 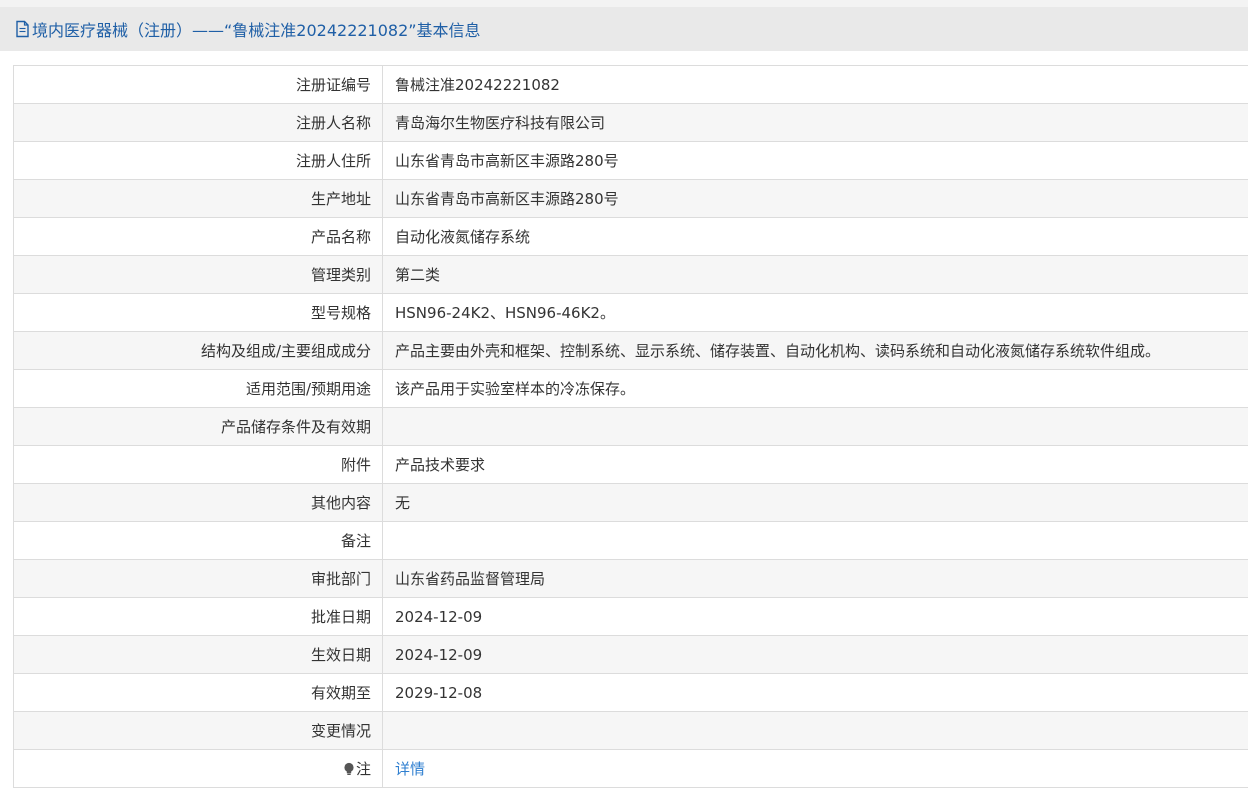 I want to click on field-value: 该产品用于实验室样本的冷冻保存。, so click(x=815, y=388).